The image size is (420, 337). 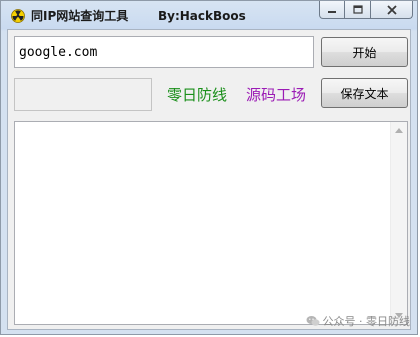 I want to click on minimize-button, so click(x=332, y=10).